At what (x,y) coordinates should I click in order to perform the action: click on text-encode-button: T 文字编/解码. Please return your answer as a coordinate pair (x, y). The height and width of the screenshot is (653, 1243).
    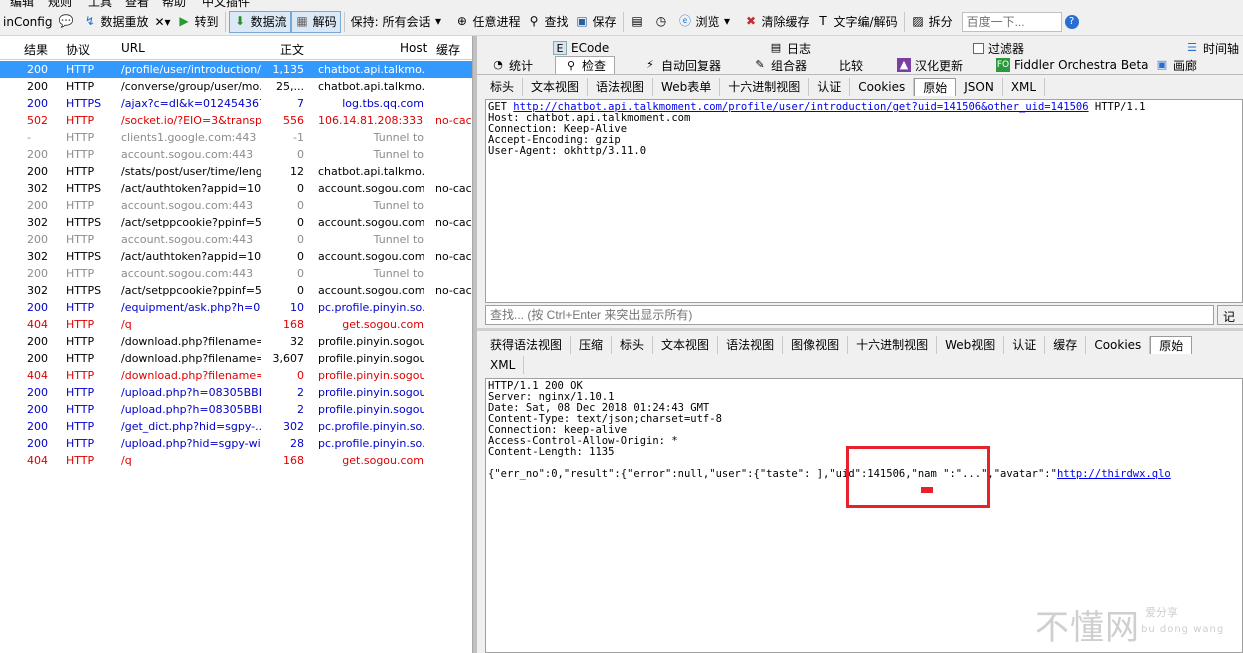
    Looking at the image, I should click on (857, 22).